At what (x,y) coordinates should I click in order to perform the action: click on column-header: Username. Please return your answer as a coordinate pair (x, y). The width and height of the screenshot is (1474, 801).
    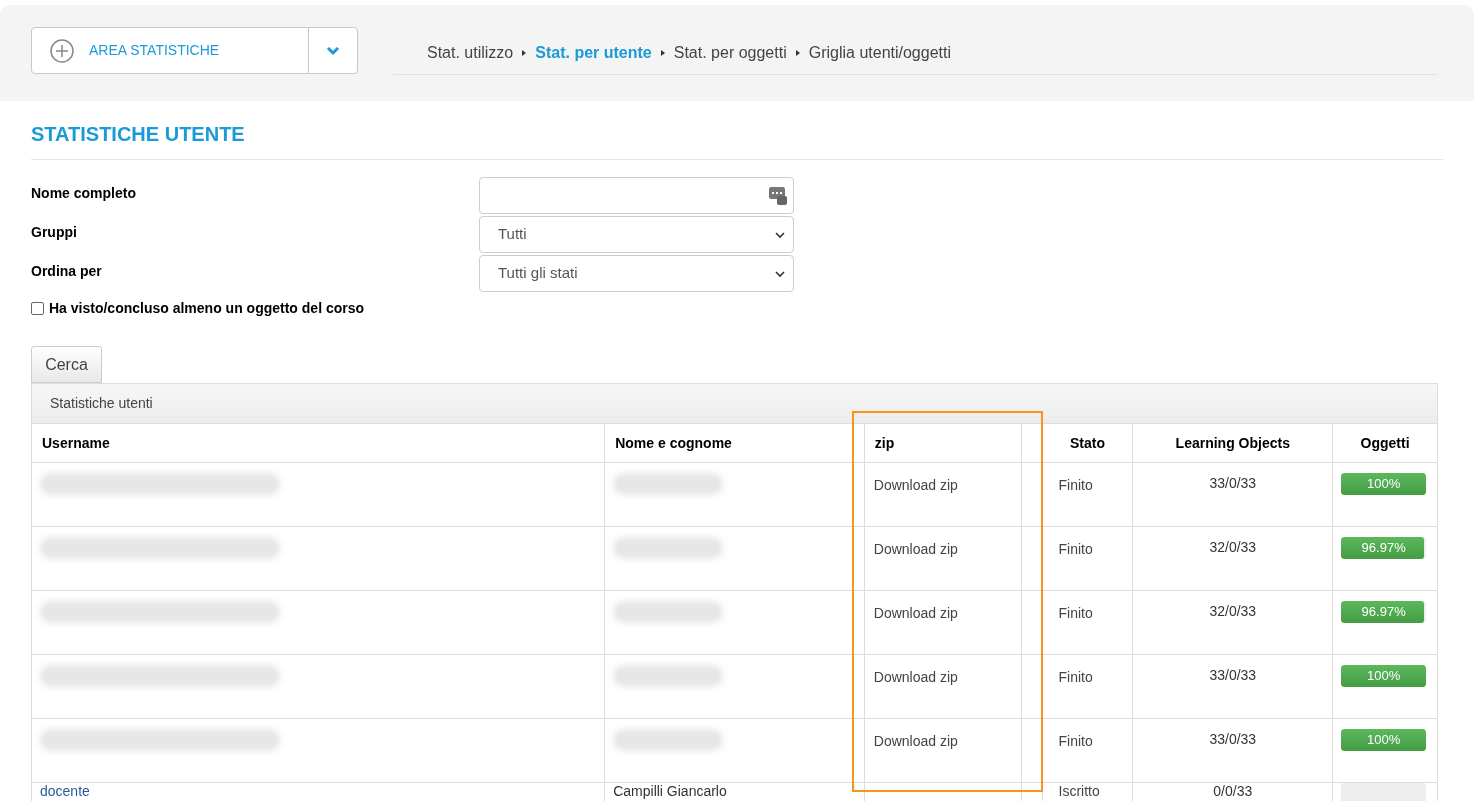
    Looking at the image, I should click on (76, 443).